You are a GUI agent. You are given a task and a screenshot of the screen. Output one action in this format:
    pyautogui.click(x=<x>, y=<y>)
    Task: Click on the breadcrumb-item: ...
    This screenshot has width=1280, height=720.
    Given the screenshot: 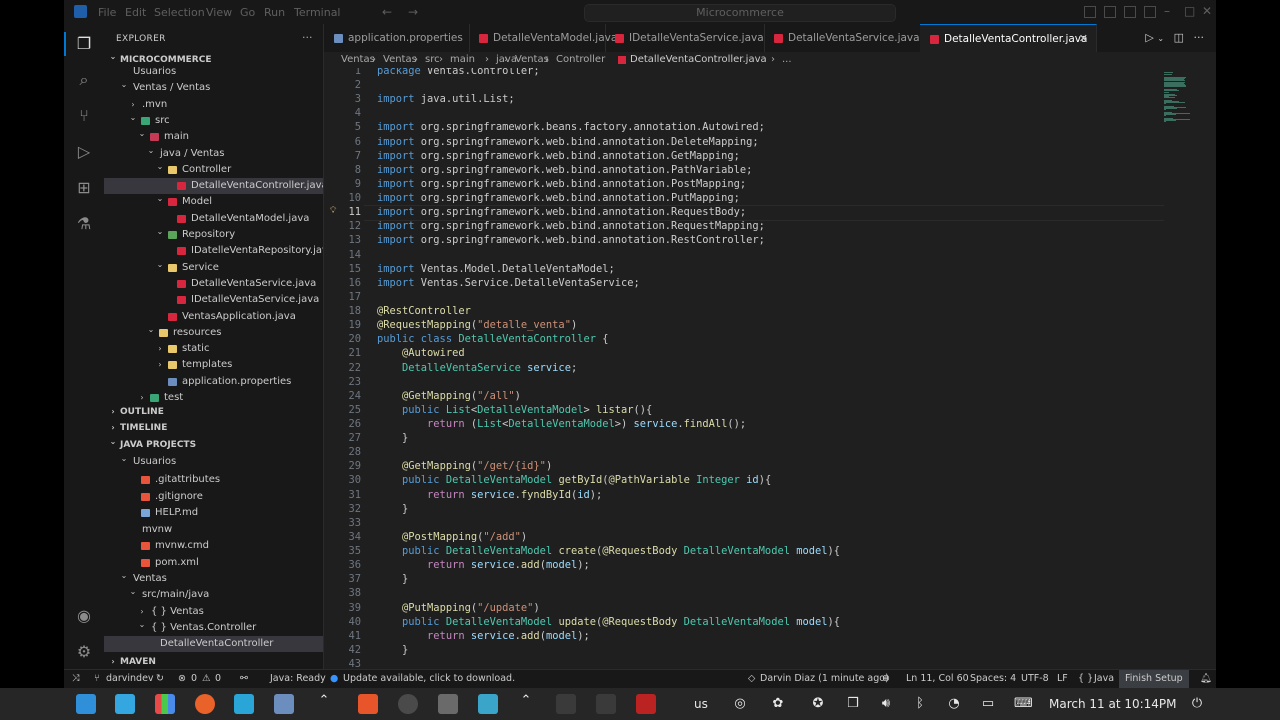 What is the action you would take?
    pyautogui.click(x=787, y=60)
    